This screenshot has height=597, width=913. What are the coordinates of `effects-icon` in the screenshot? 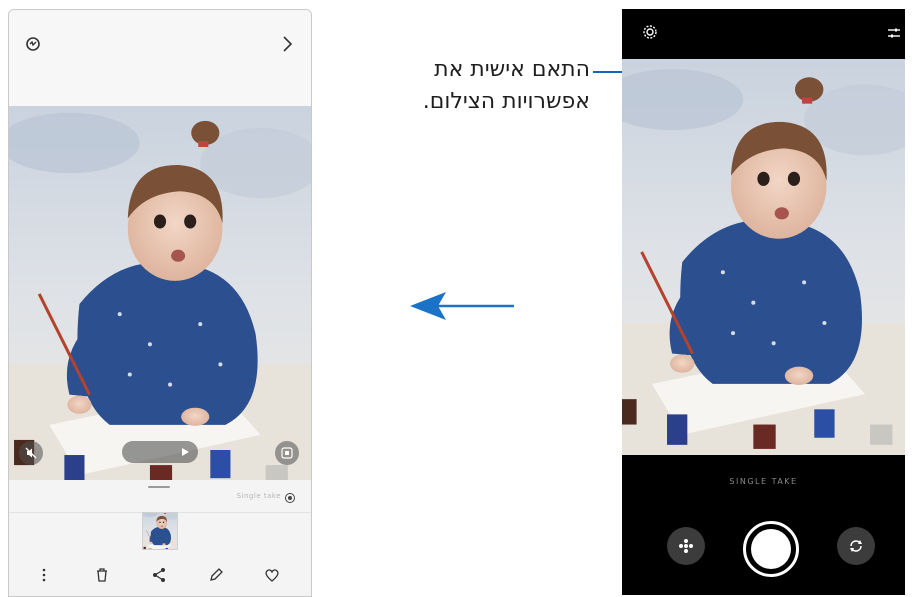 It's located at (686, 546).